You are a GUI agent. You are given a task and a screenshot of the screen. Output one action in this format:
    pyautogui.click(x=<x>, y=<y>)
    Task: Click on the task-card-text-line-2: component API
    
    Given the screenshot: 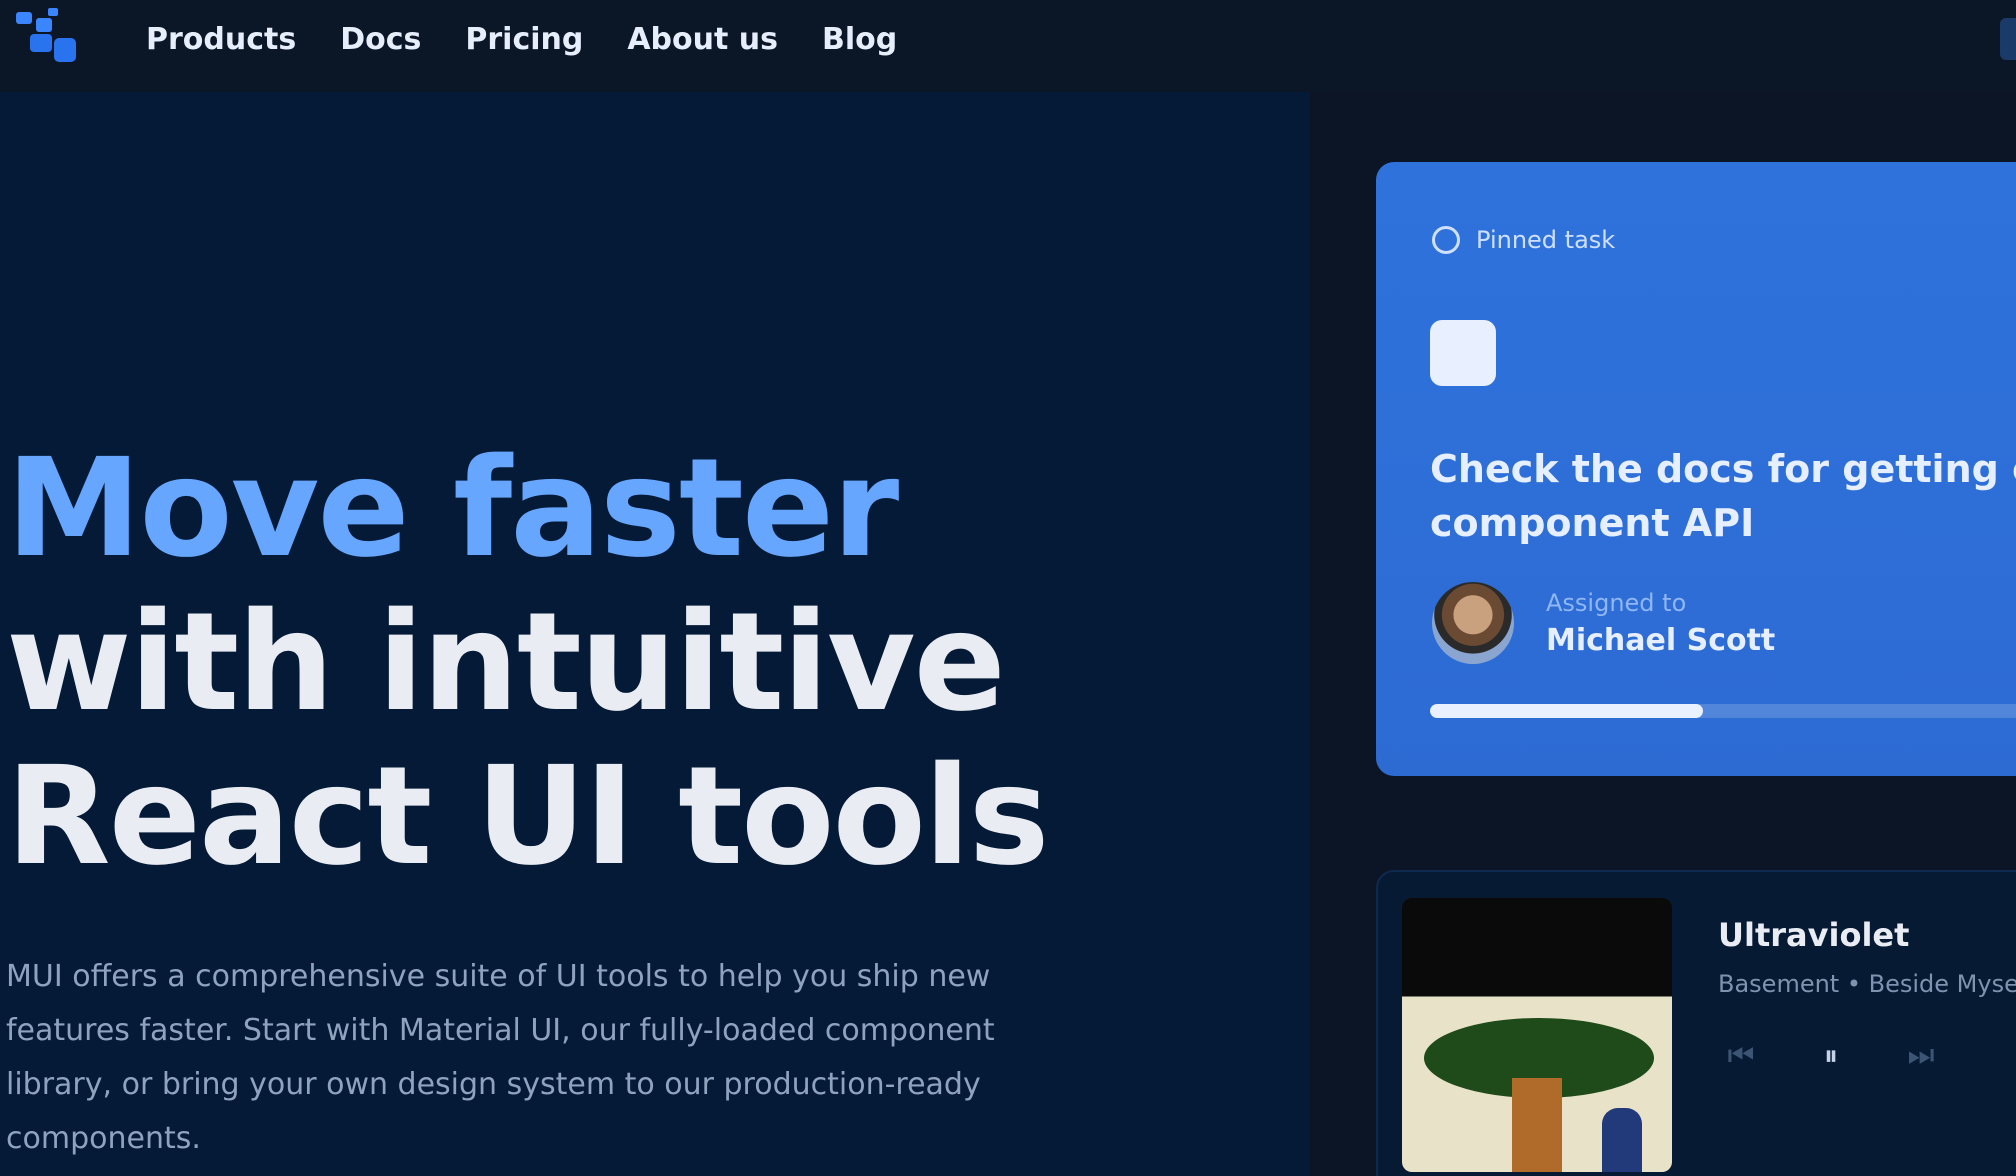 What is the action you would take?
    pyautogui.click(x=1592, y=523)
    